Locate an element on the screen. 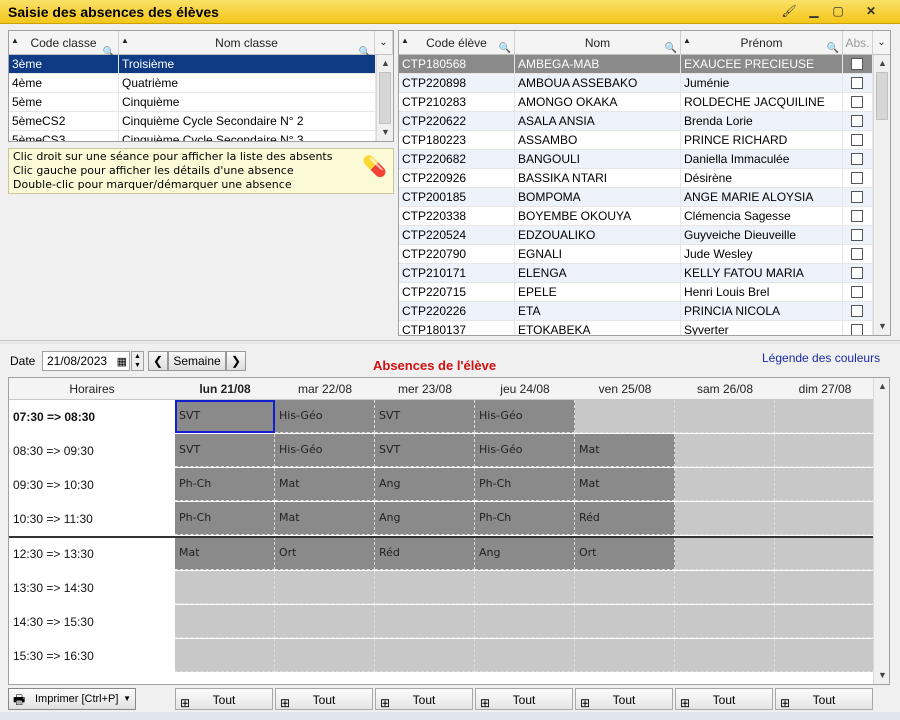 This screenshot has width=900, height=720. print-button: 🖶 Imprimer [Ctrl+P] ▼ is located at coordinates (72, 699).